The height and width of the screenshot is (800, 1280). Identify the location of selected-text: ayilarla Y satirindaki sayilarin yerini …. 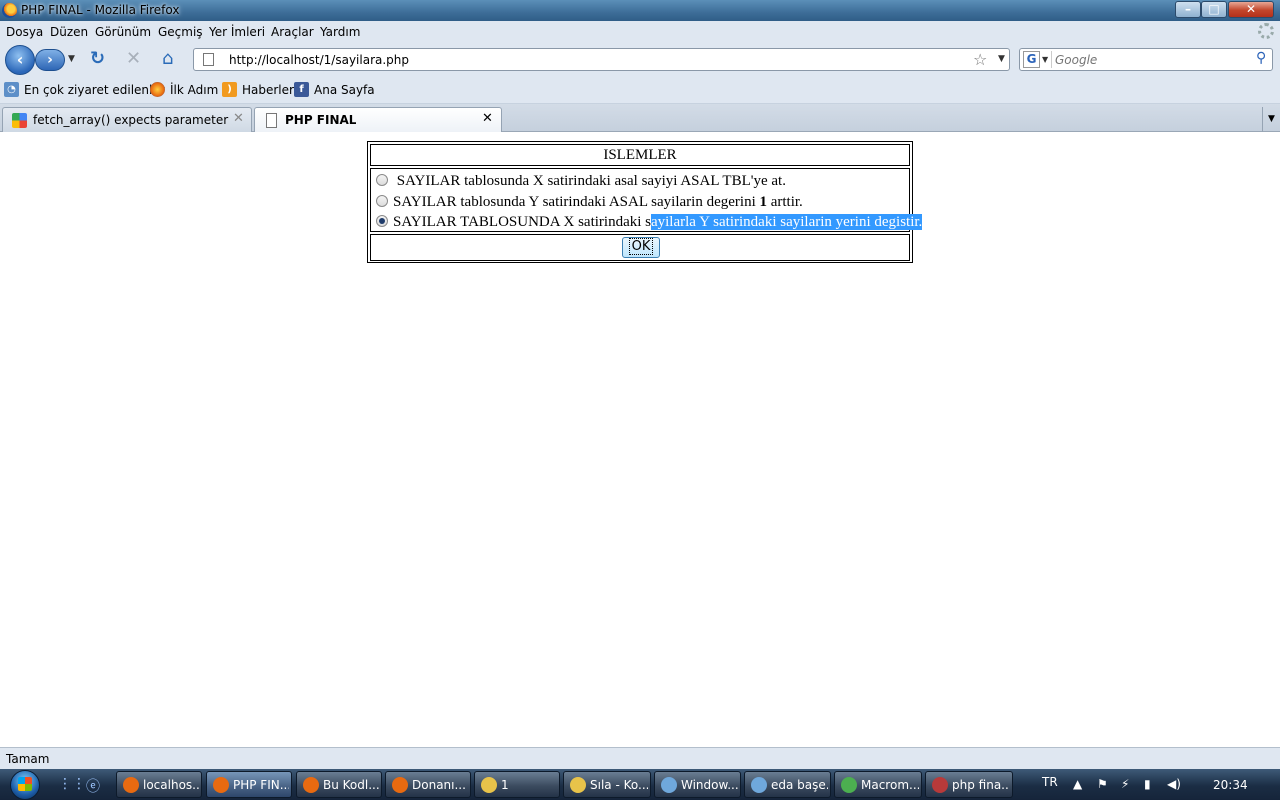
(786, 222).